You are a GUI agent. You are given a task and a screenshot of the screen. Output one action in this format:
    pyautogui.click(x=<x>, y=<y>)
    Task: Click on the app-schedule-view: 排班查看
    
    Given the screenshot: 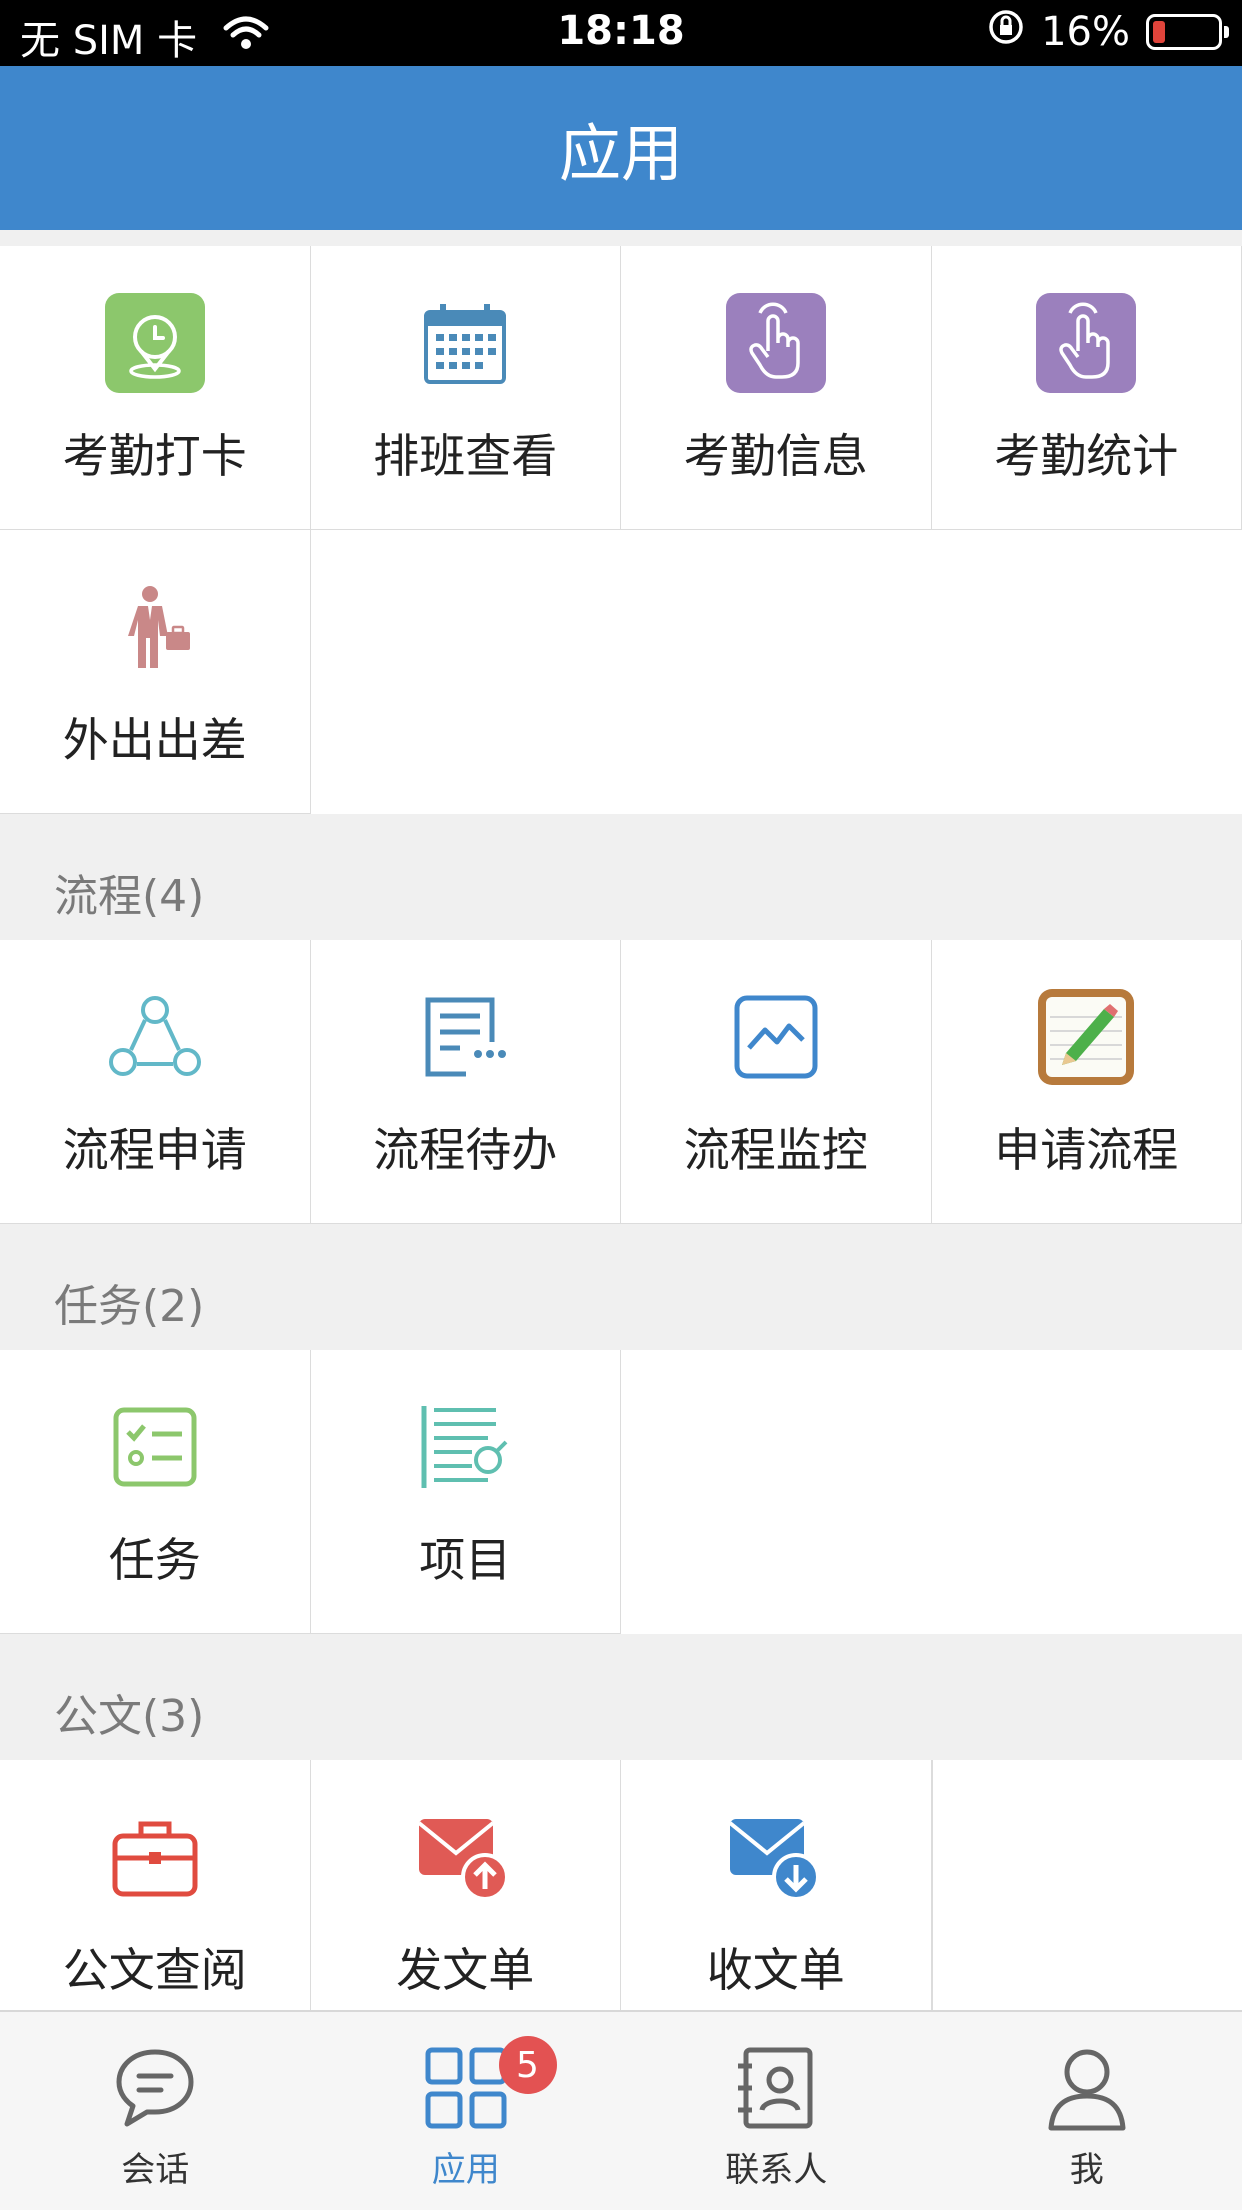 What is the action you would take?
    pyautogui.click(x=466, y=388)
    